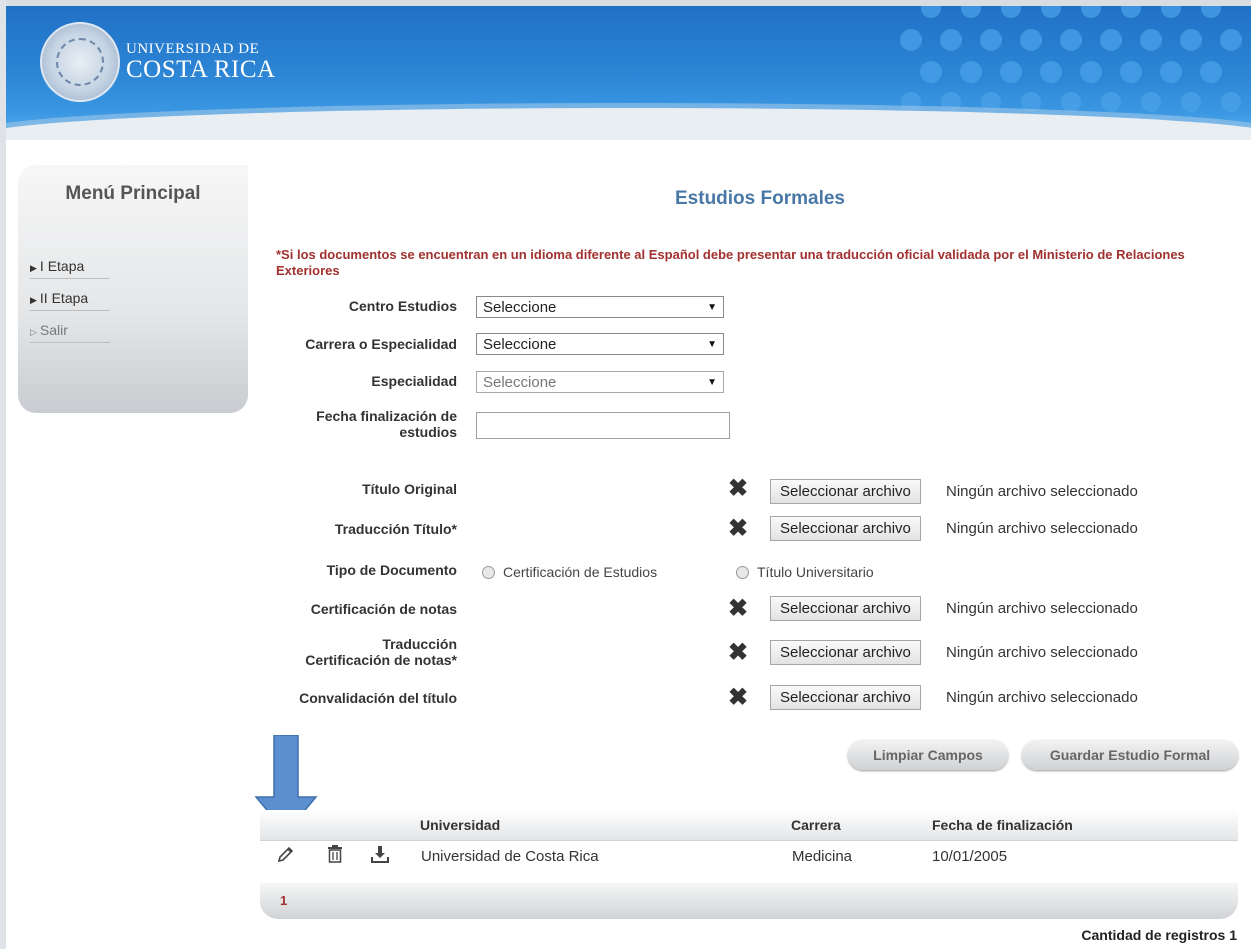 This screenshot has height=949, width=1251. I want to click on logo-line-1: UNIVERSIDAD DE, so click(193, 49).